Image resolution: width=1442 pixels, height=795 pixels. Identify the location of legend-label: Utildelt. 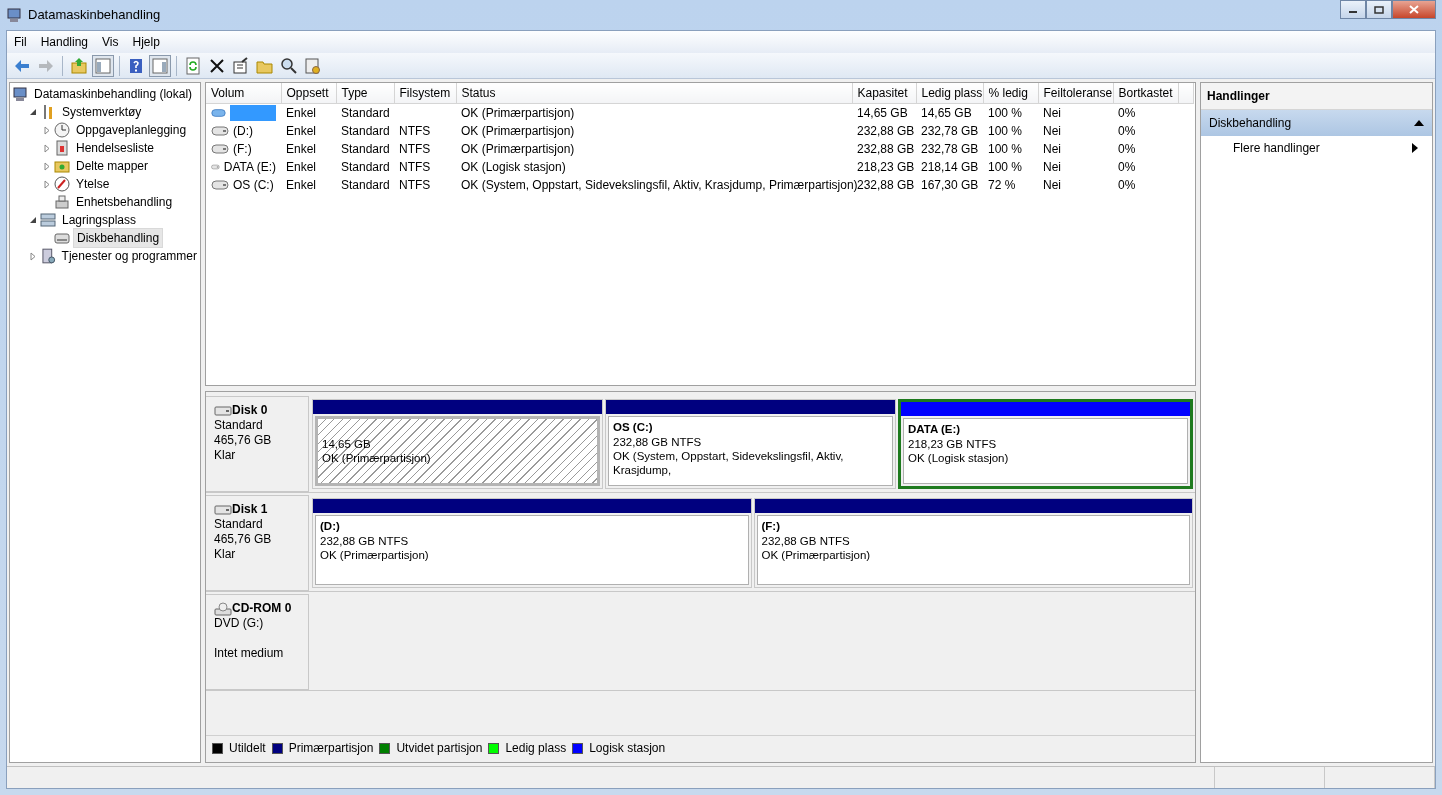
(247, 748).